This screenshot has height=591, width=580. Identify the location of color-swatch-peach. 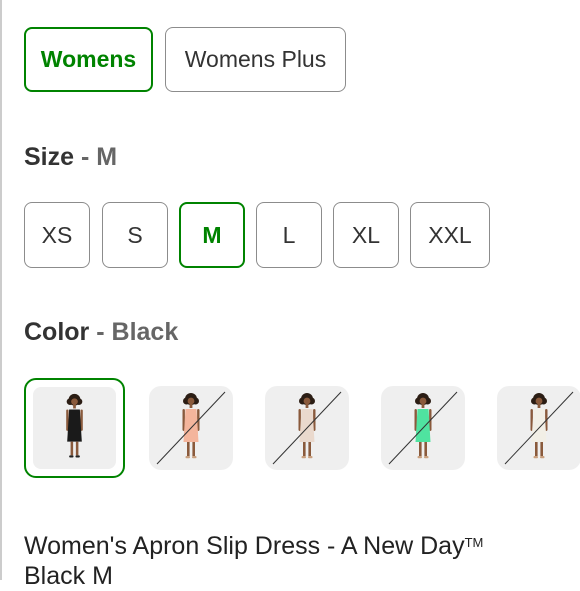
(191, 428).